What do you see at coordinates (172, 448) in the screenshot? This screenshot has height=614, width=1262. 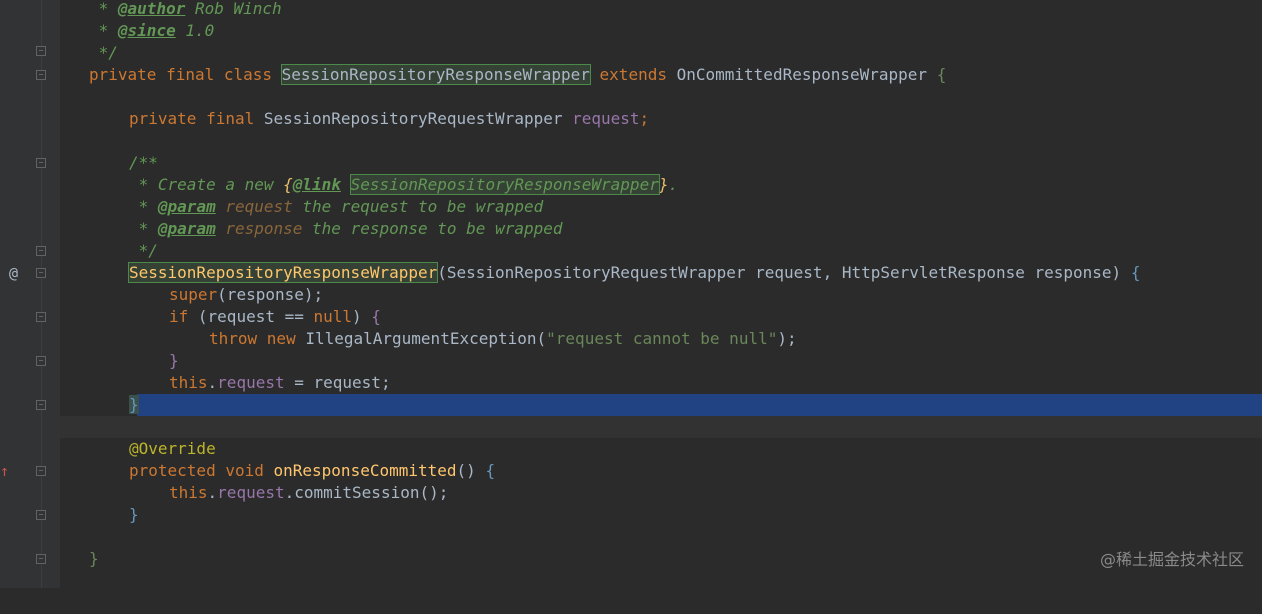 I see `annotation: @Override` at bounding box center [172, 448].